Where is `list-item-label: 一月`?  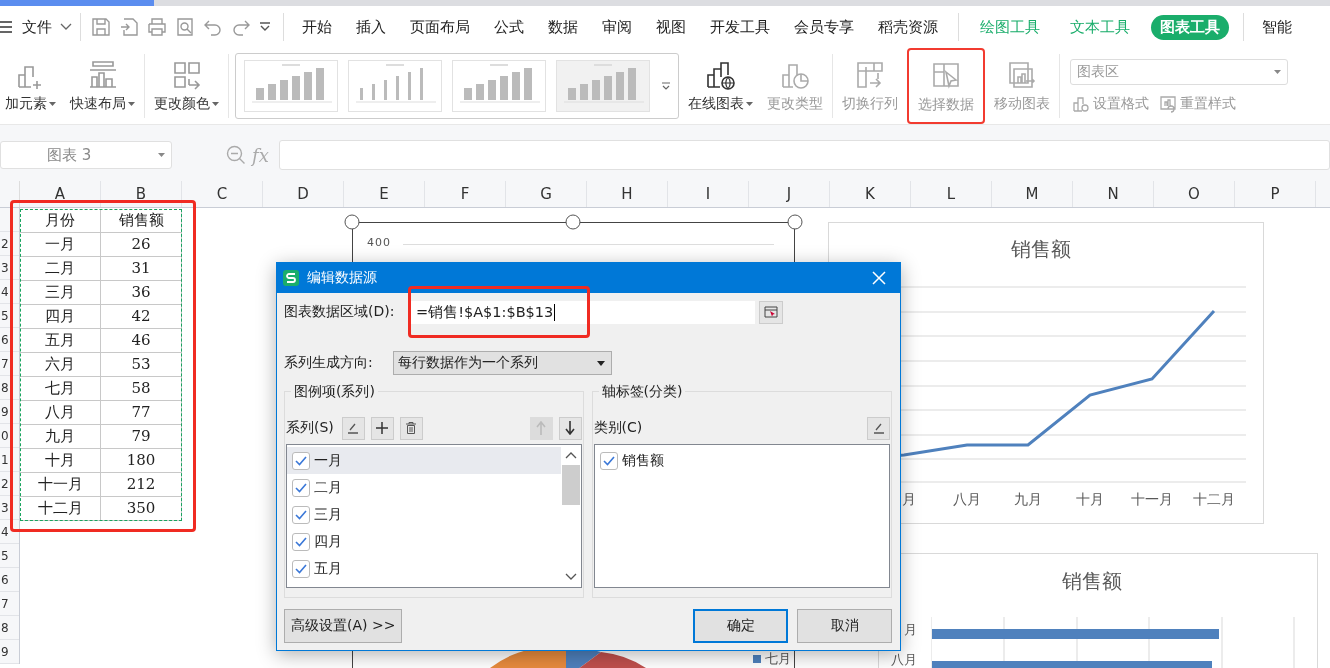 list-item-label: 一月 is located at coordinates (328, 460).